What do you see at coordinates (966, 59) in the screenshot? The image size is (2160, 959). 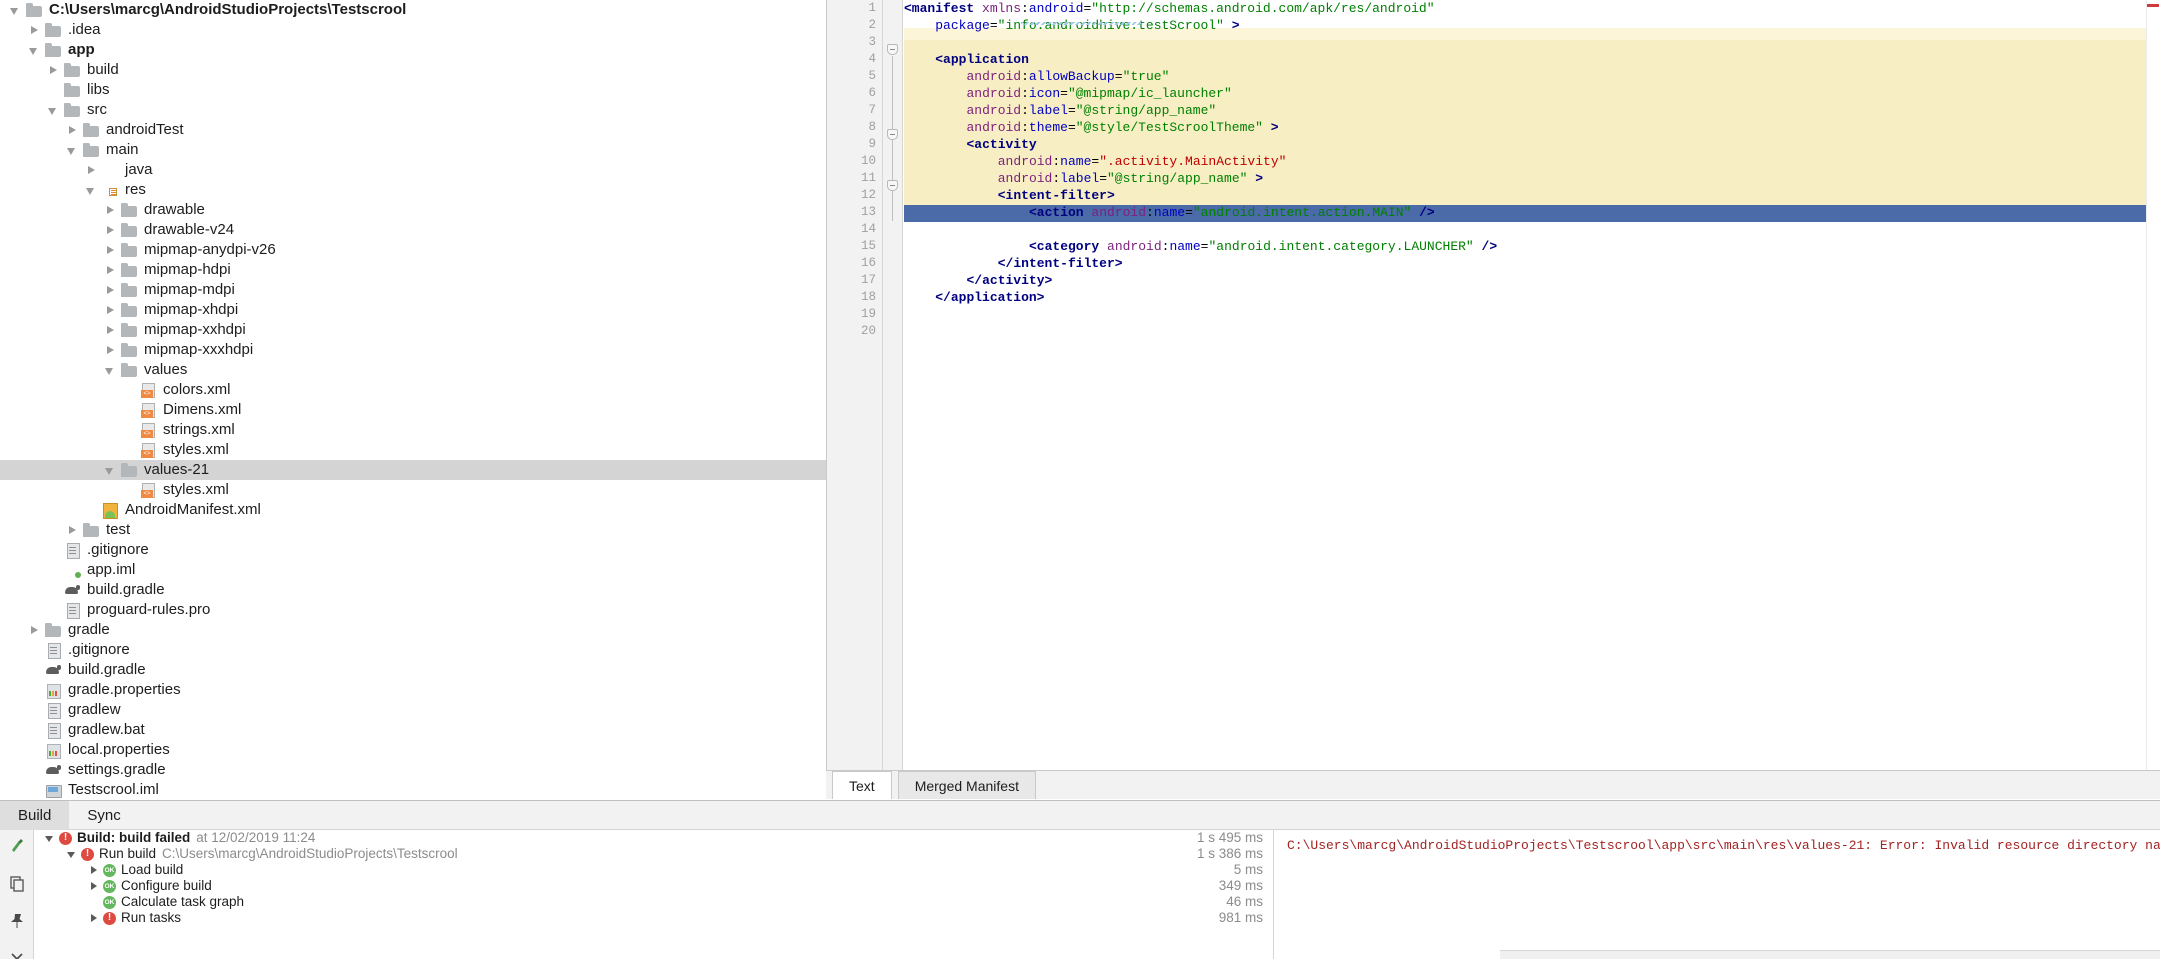 I see `code-line: <application` at bounding box center [966, 59].